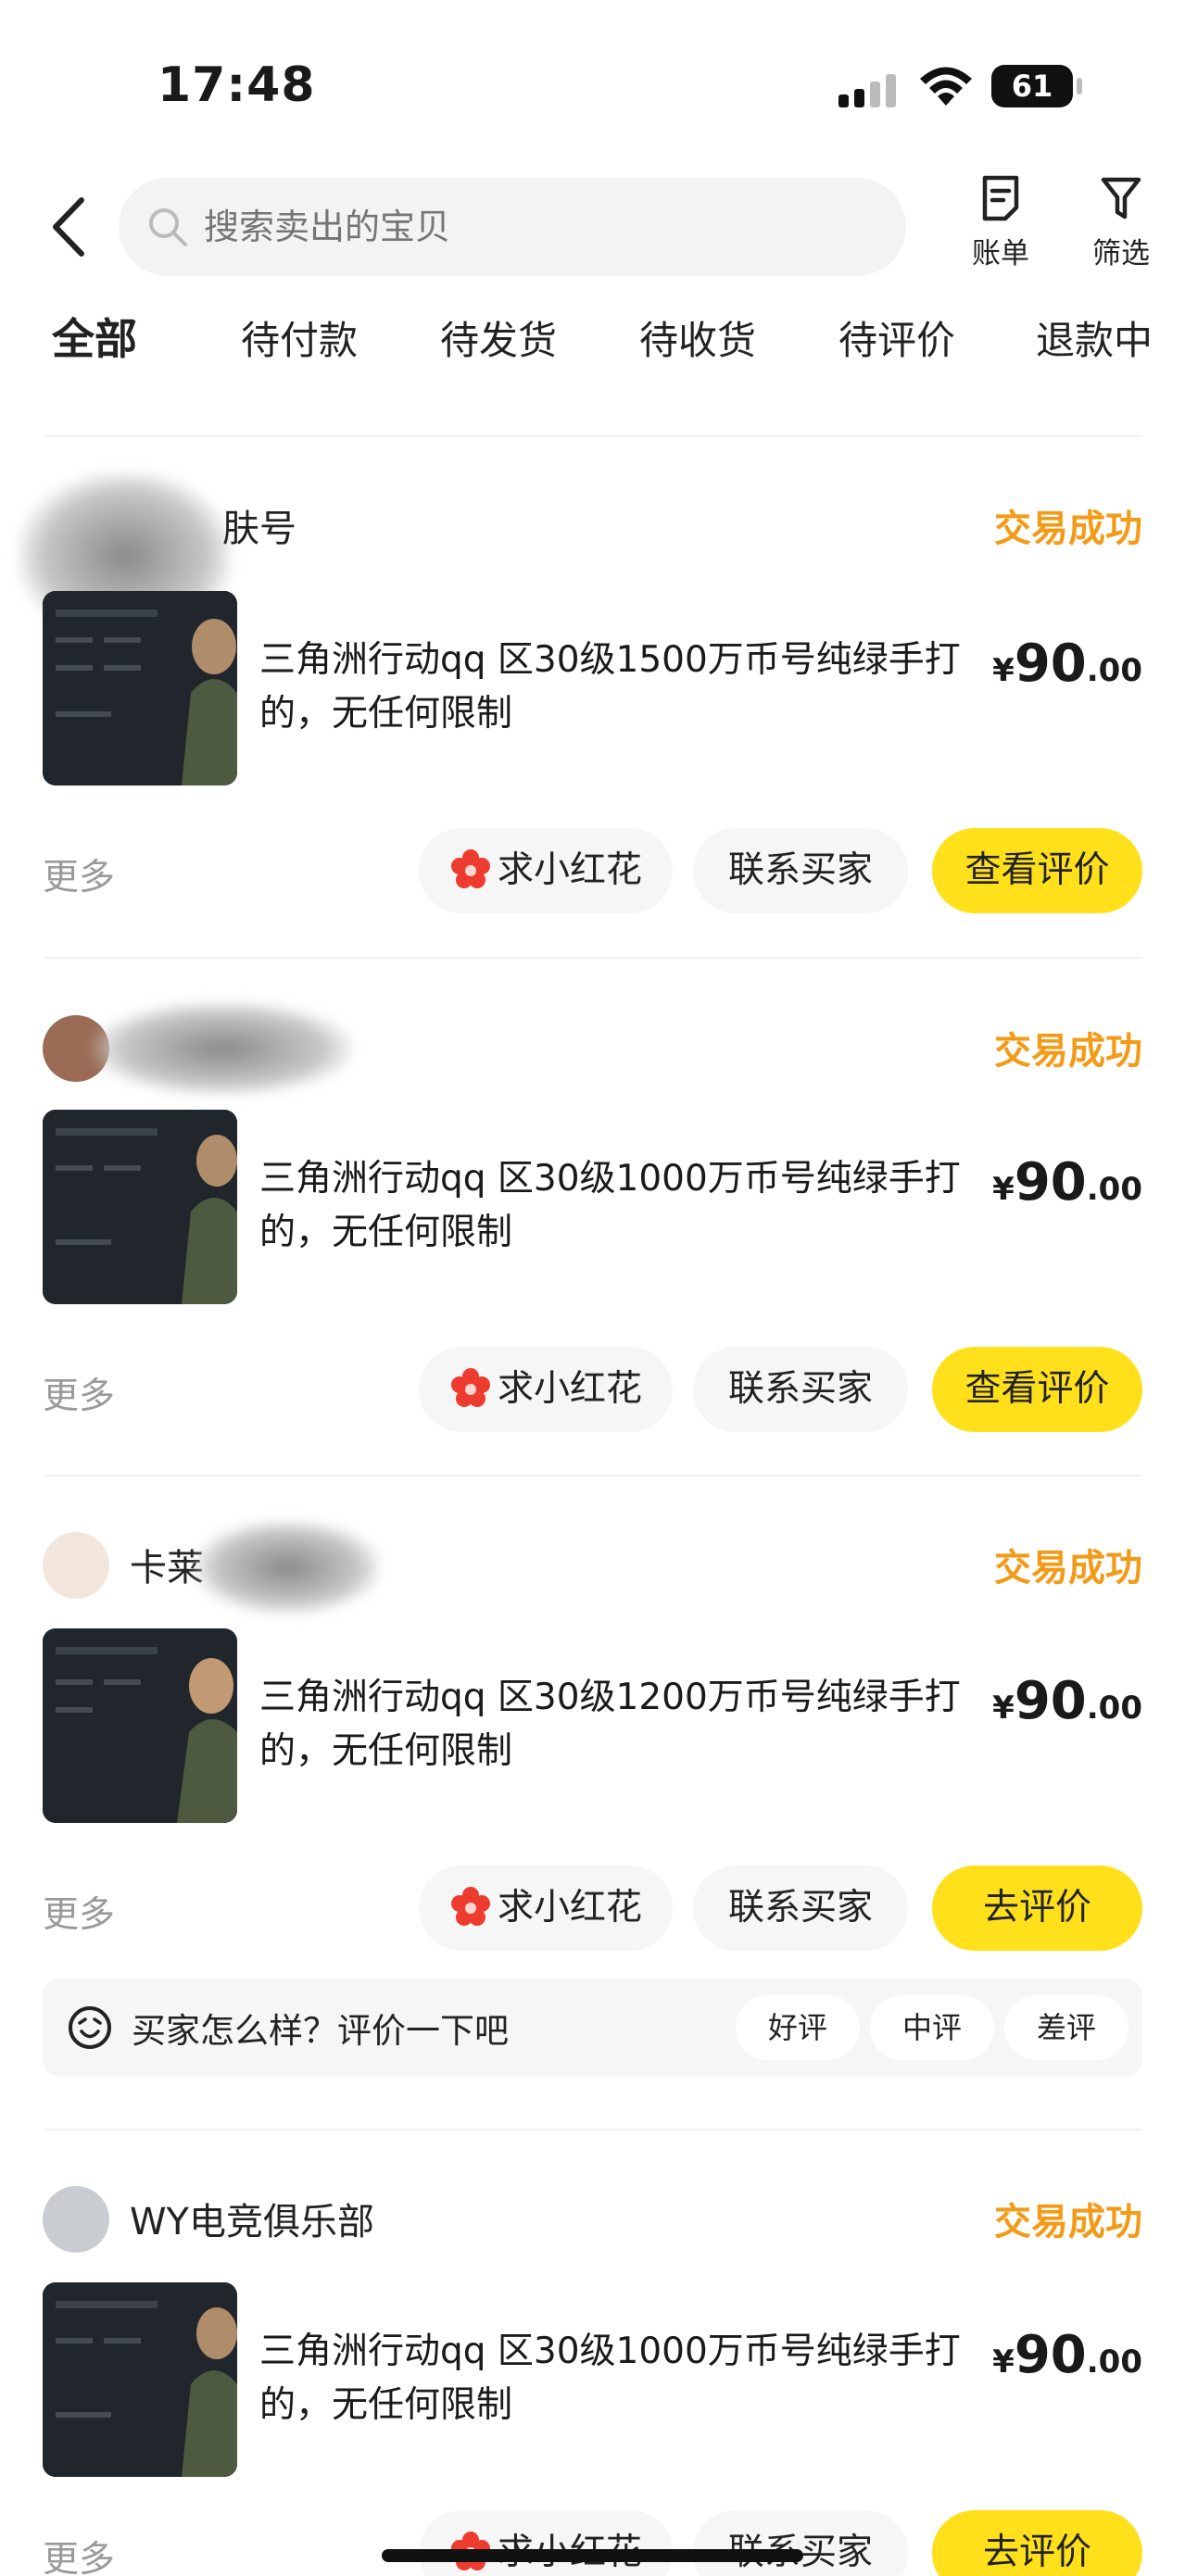 The image size is (1185, 2576). Describe the element at coordinates (259, 525) in the screenshot. I see `seller-name: 肤号` at that location.